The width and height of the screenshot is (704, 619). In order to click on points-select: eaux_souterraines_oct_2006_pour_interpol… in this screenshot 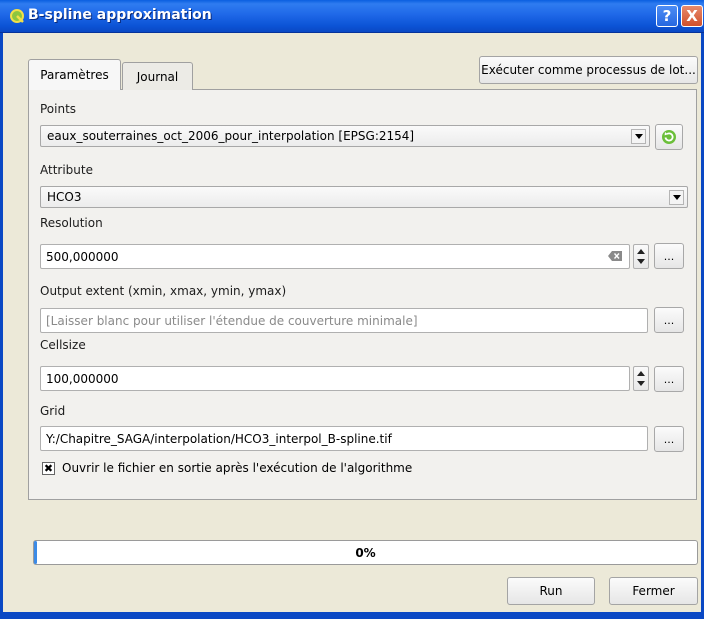, I will do `click(345, 136)`.